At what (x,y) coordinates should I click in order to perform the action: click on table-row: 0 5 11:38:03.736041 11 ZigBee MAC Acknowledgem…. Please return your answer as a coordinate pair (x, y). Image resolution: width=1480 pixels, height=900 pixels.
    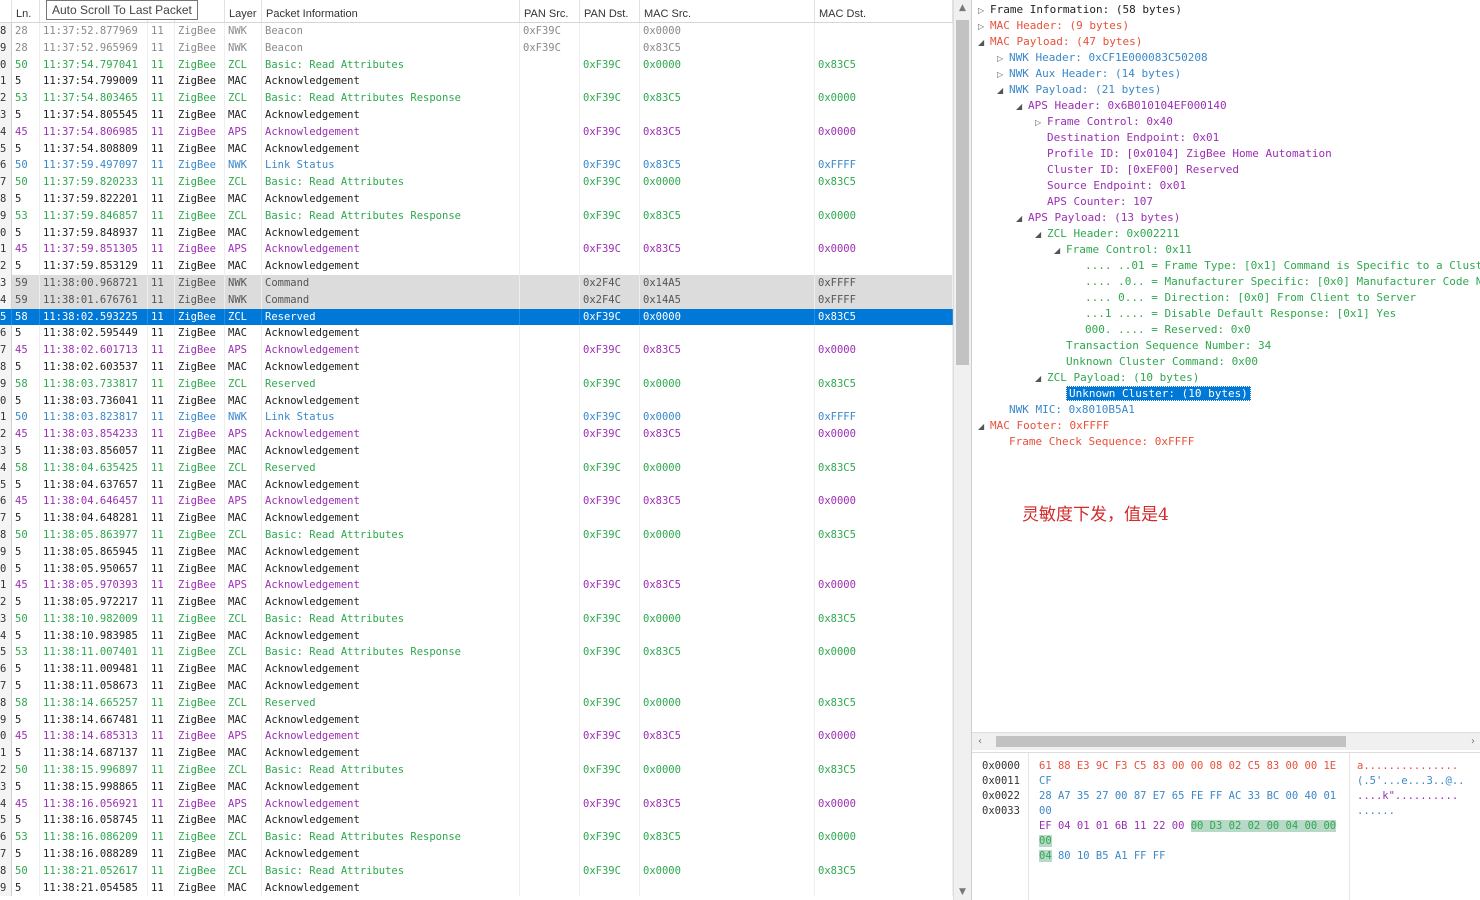
    Looking at the image, I should click on (476, 401).